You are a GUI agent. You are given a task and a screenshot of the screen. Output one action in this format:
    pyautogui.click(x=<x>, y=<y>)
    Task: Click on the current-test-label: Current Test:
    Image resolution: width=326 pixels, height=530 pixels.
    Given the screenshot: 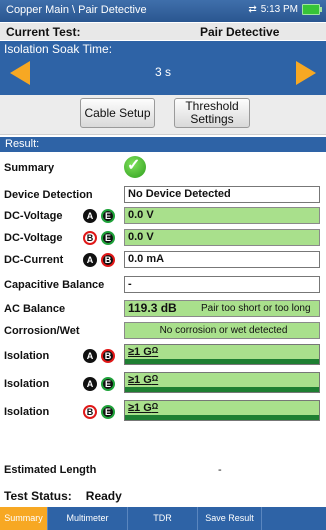 What is the action you would take?
    pyautogui.click(x=43, y=32)
    